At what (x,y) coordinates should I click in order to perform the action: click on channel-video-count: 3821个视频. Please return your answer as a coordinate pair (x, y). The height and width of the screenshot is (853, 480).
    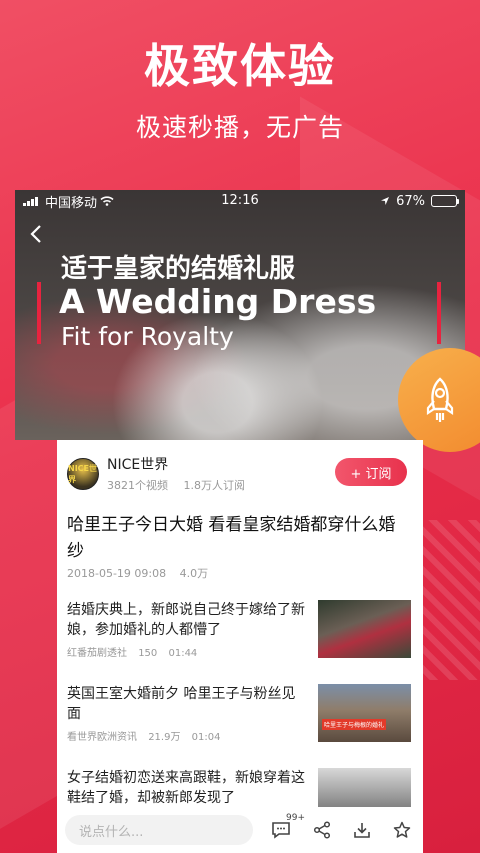
    Looking at the image, I should click on (137, 485).